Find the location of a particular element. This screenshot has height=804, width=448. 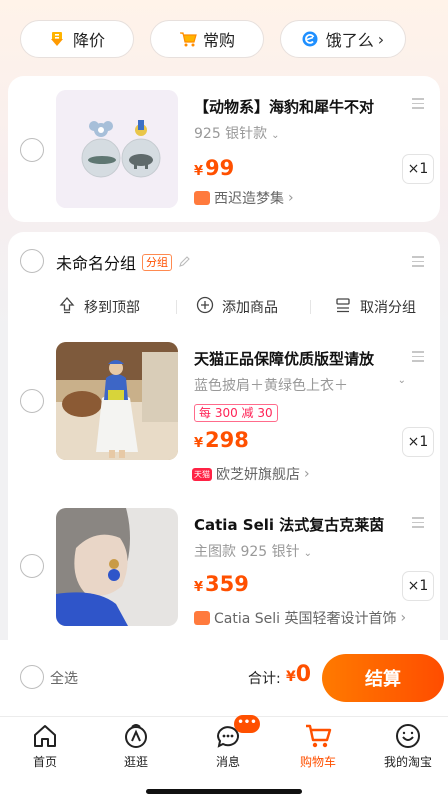

chip-price-drop: 降价 is located at coordinates (77, 39).